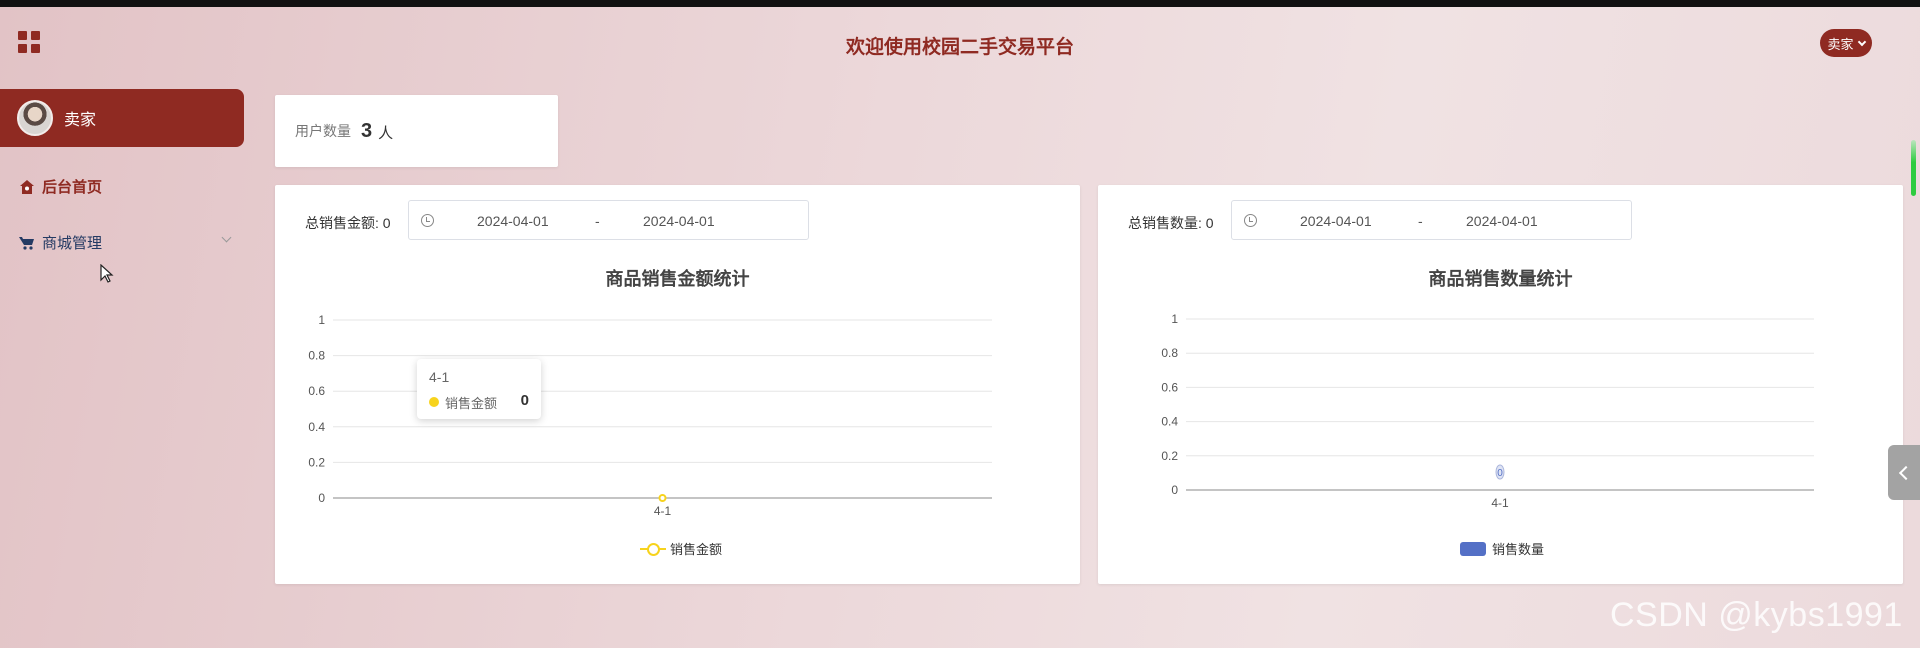 This screenshot has height=648, width=1920. Describe the element at coordinates (959, 47) in the screenshot. I see `app-title: 欢迎使用校园二手交易平台` at that location.